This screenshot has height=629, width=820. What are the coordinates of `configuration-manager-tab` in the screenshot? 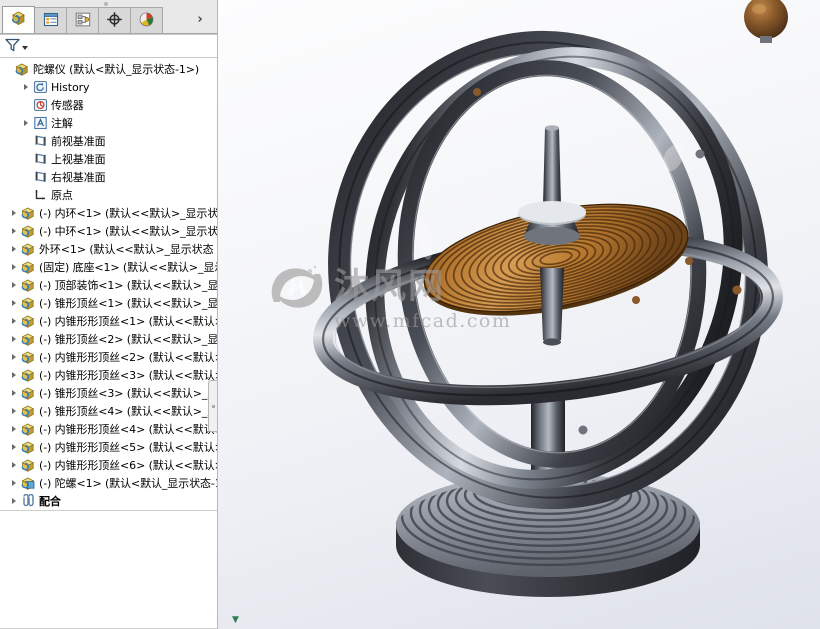 It's located at (82, 20).